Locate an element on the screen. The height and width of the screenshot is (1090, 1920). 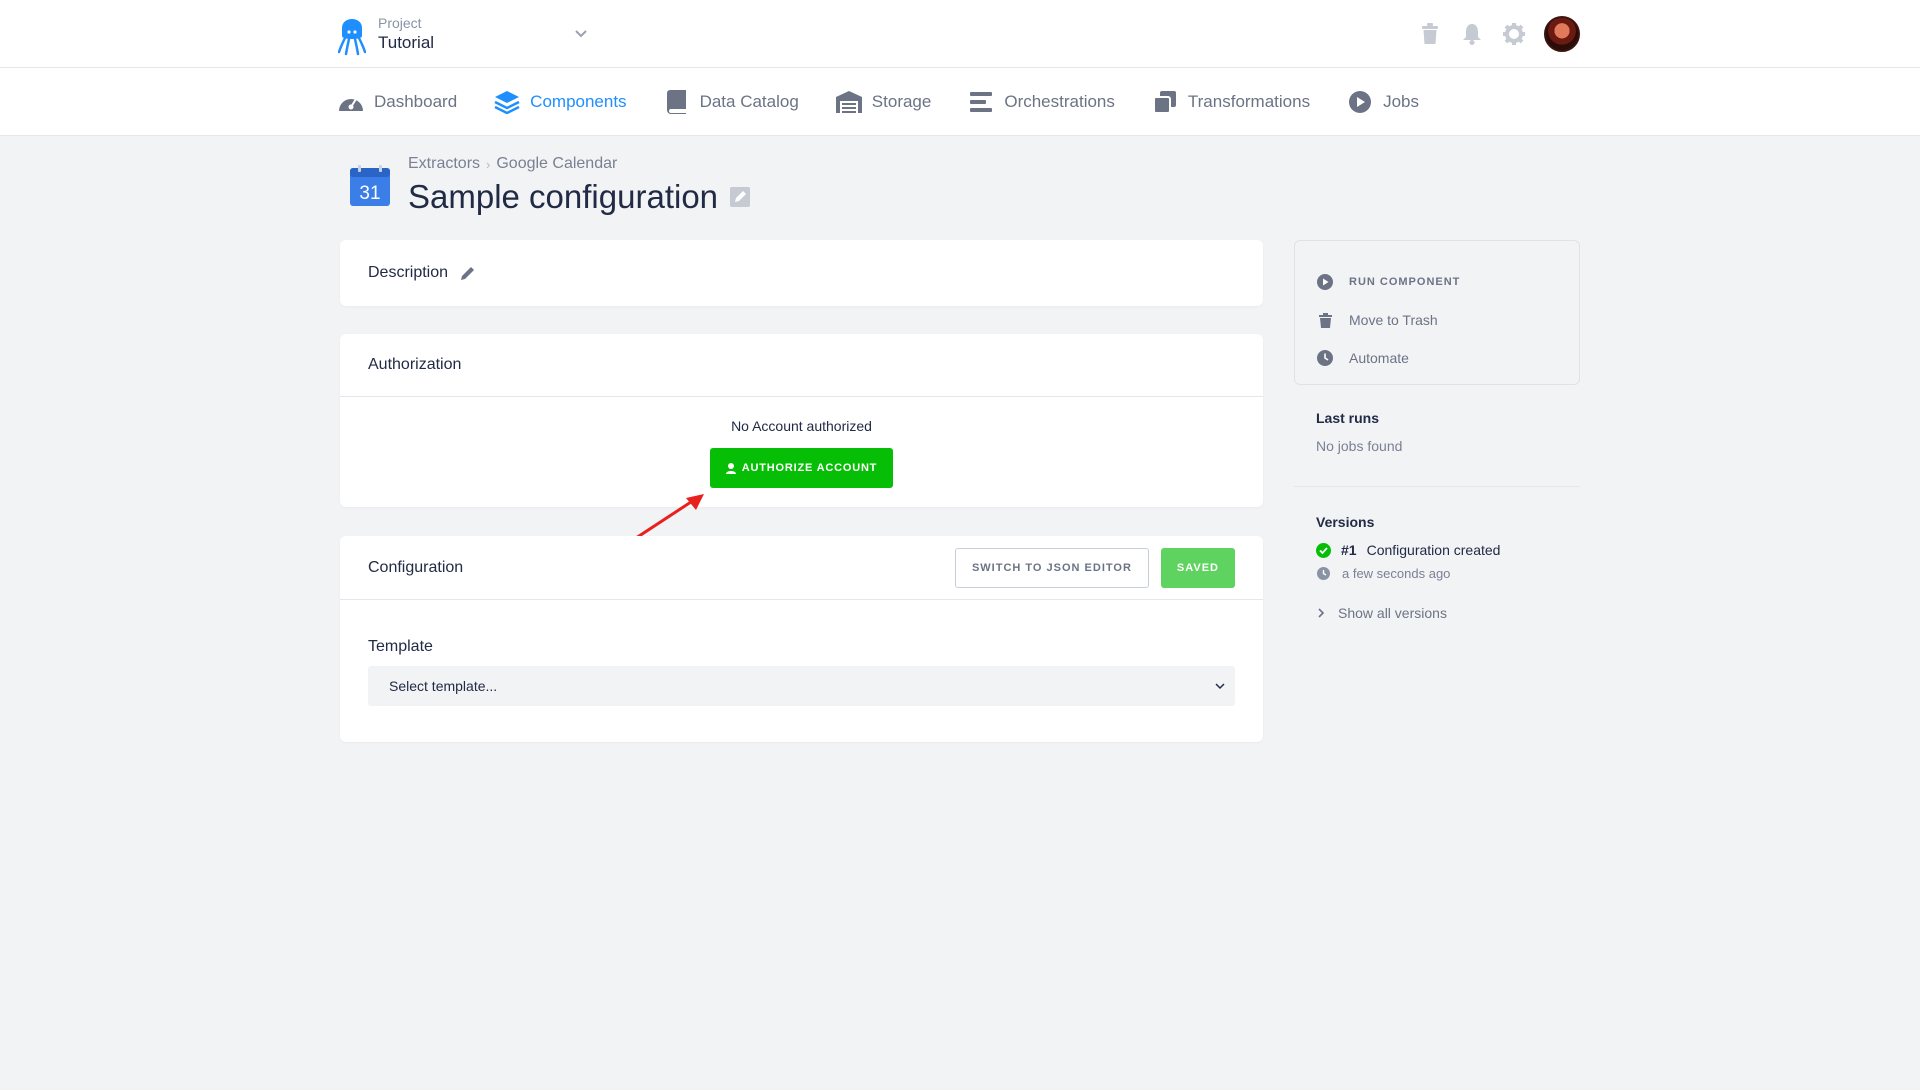
show-all-versions-label: Show all versions is located at coordinates (1392, 613).